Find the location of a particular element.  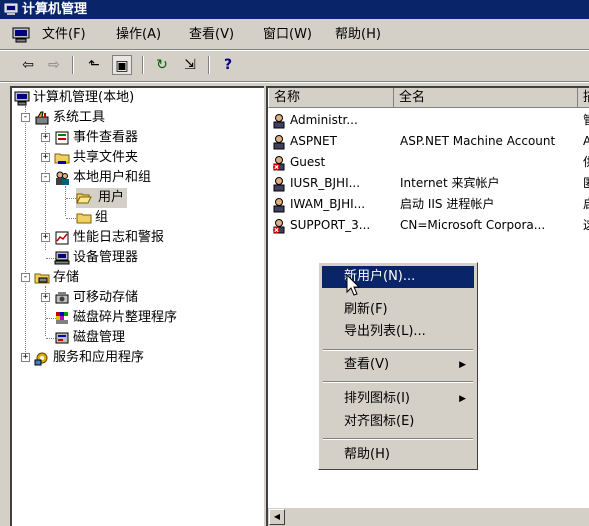

event-viewer-icon is located at coordinates (62, 137).